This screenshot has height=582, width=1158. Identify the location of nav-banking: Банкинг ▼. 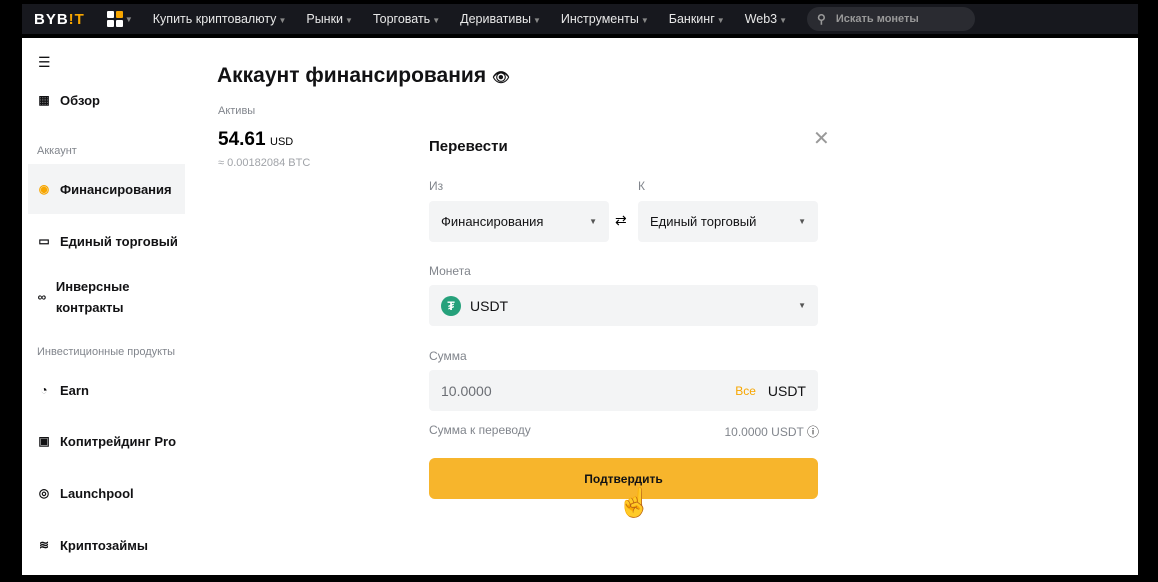
(697, 19).